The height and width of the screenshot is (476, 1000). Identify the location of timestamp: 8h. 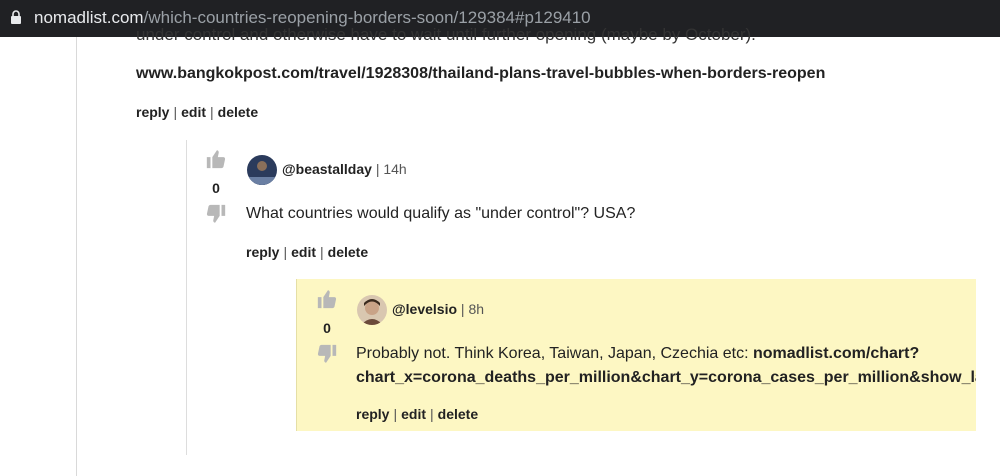
(476, 309).